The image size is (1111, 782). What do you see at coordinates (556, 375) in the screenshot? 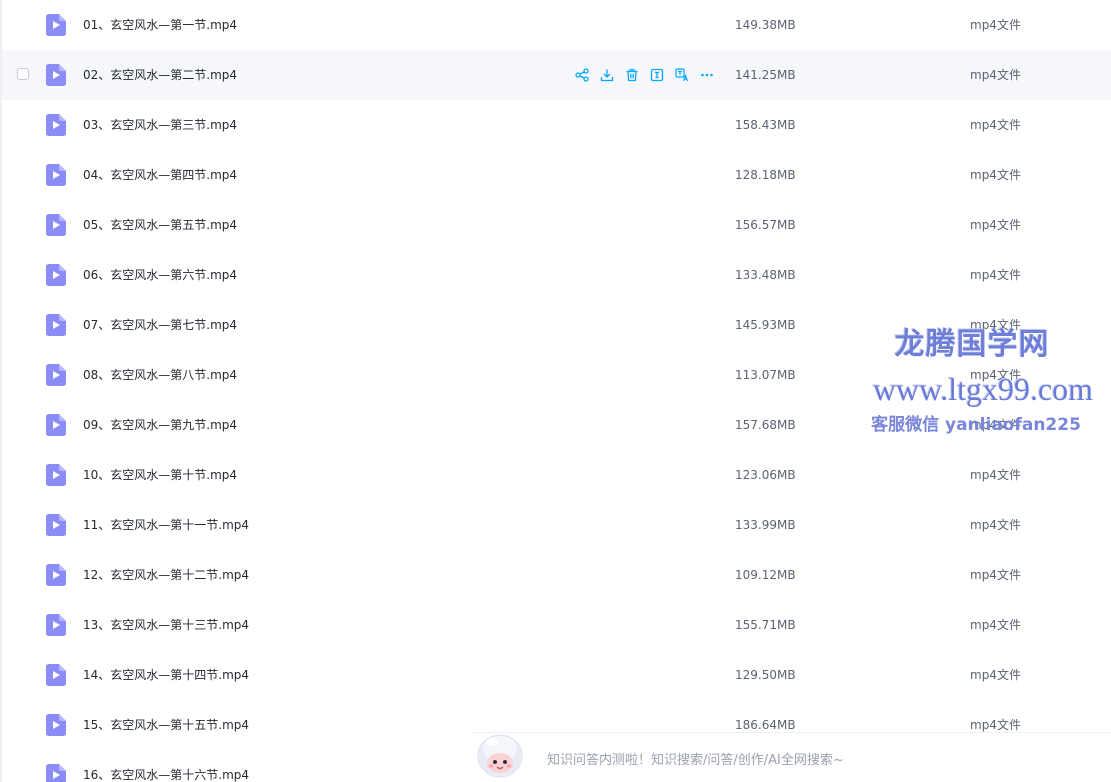
I see `file-row-8: 08、玄空风水—第八节.mp4 113.07MB mp4文件` at bounding box center [556, 375].